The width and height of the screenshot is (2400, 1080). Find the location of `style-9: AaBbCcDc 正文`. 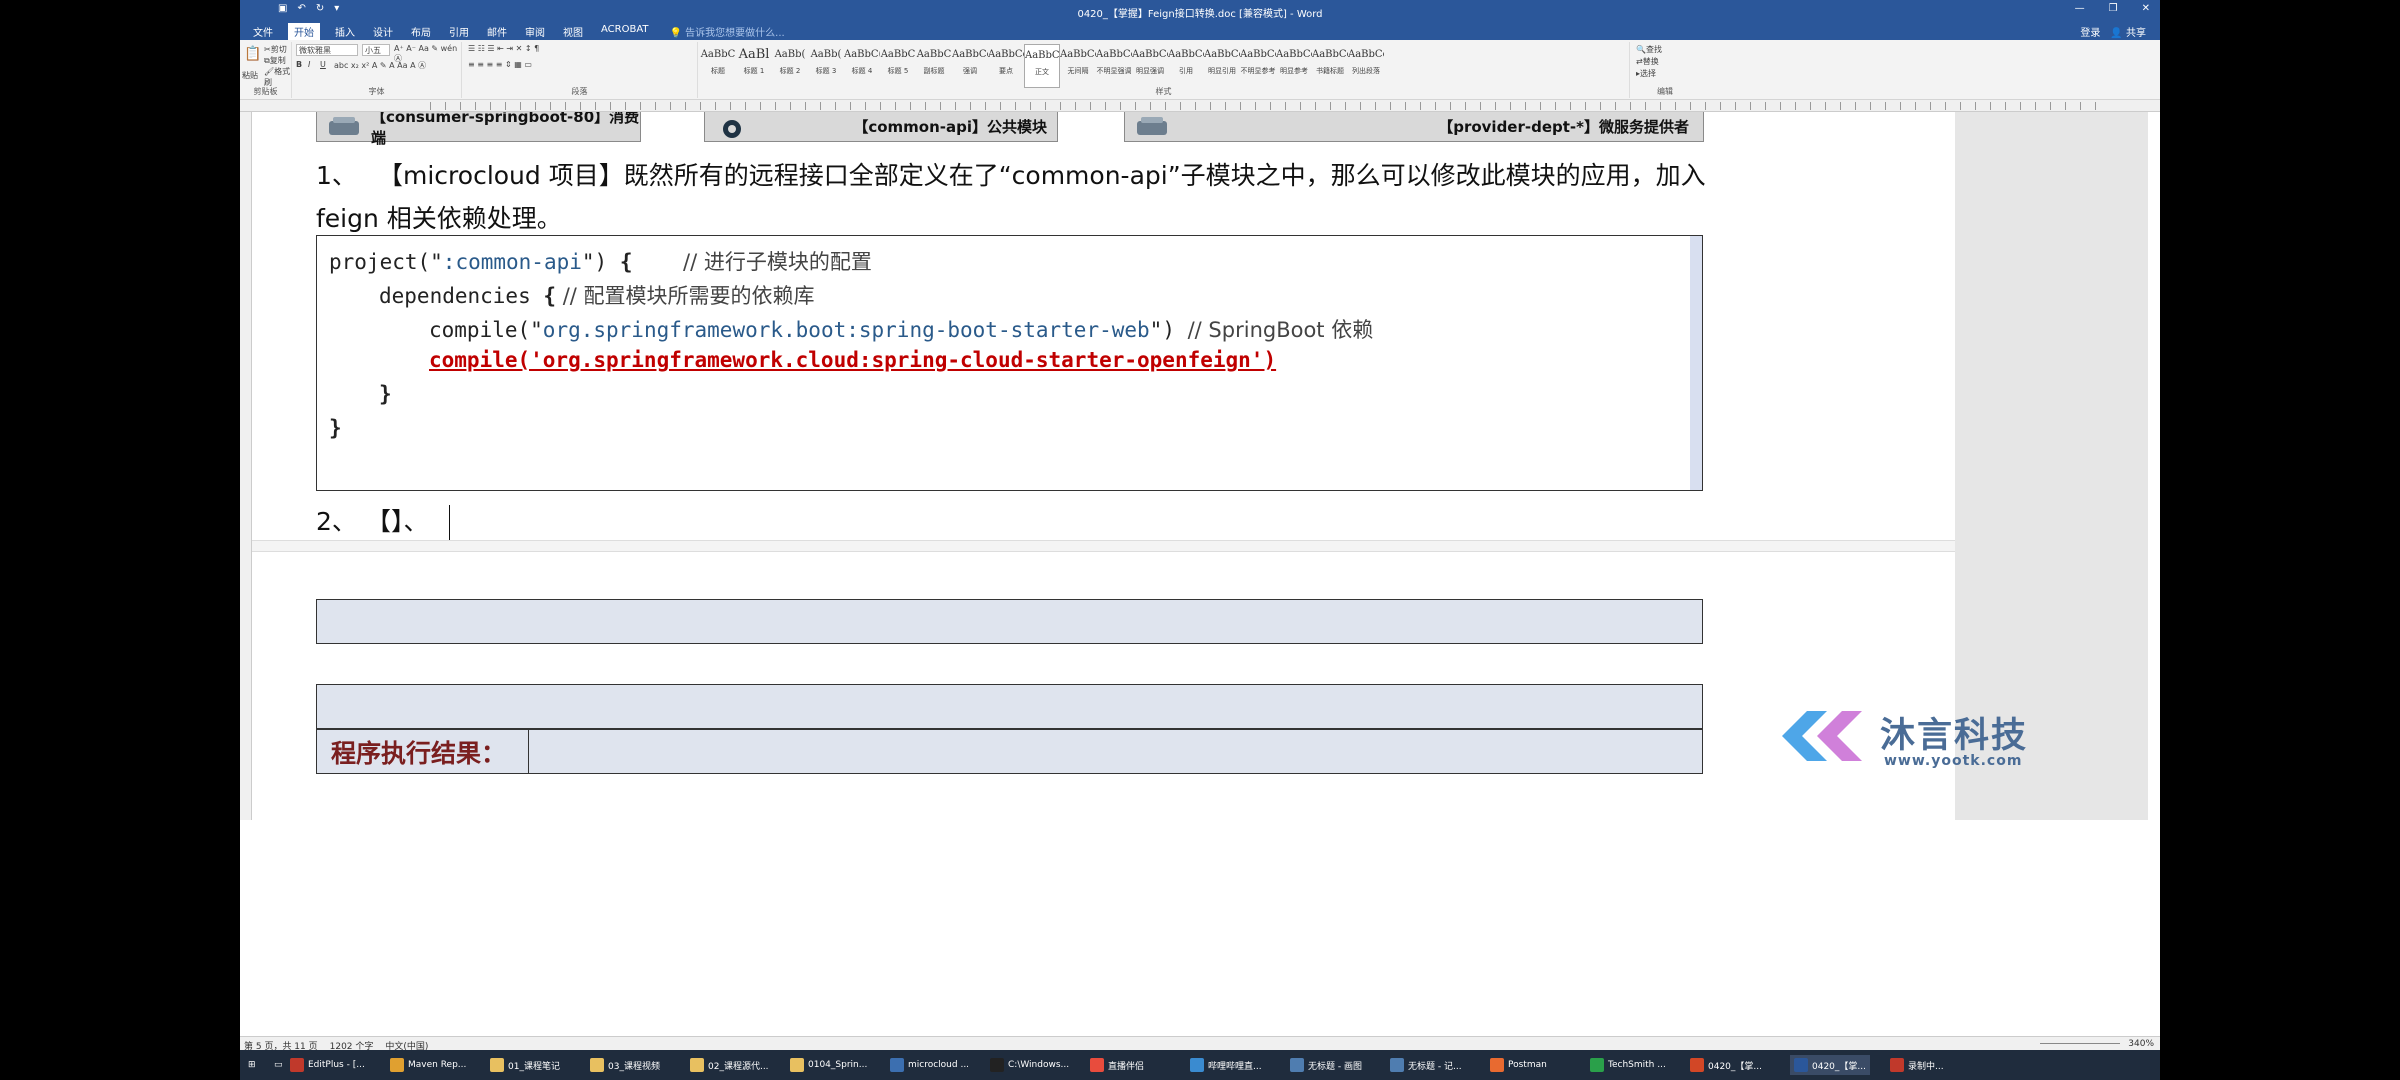

style-9: AaBbCcDc 正文 is located at coordinates (1042, 66).